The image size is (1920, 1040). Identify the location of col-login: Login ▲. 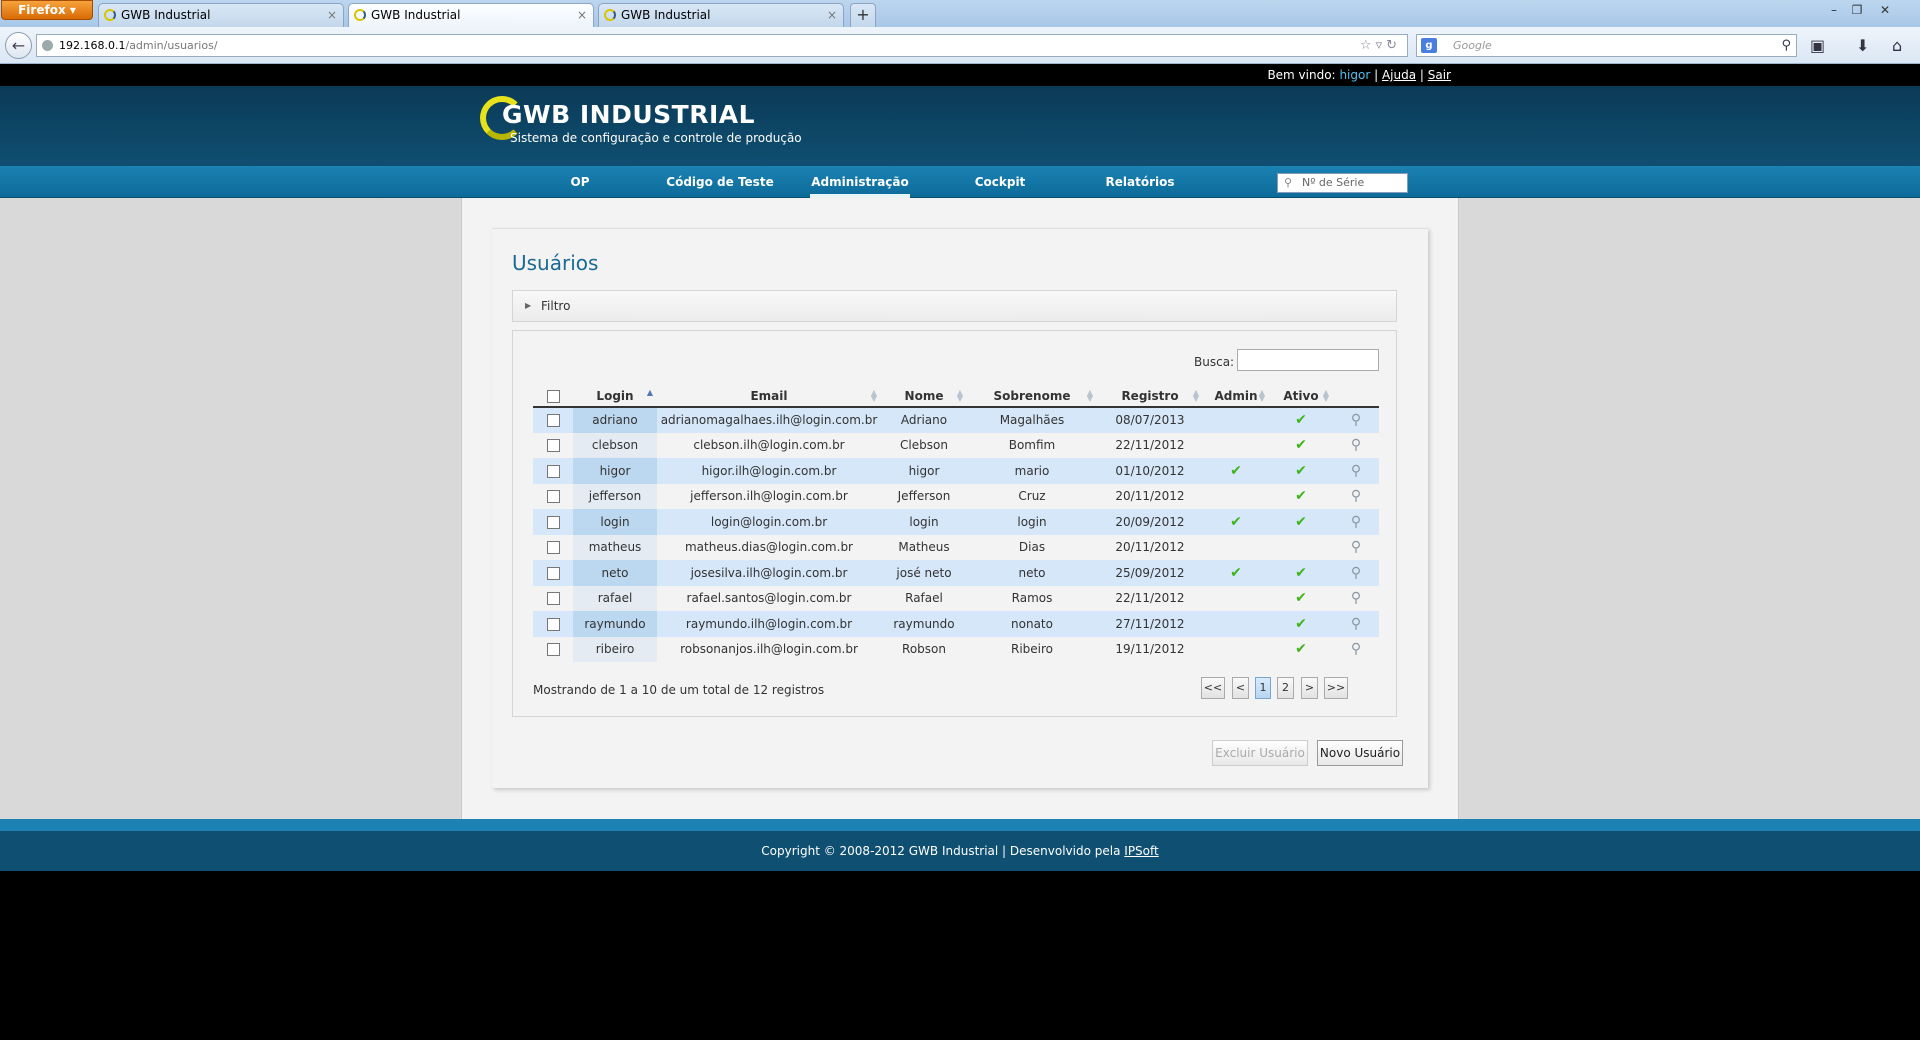
(615, 396).